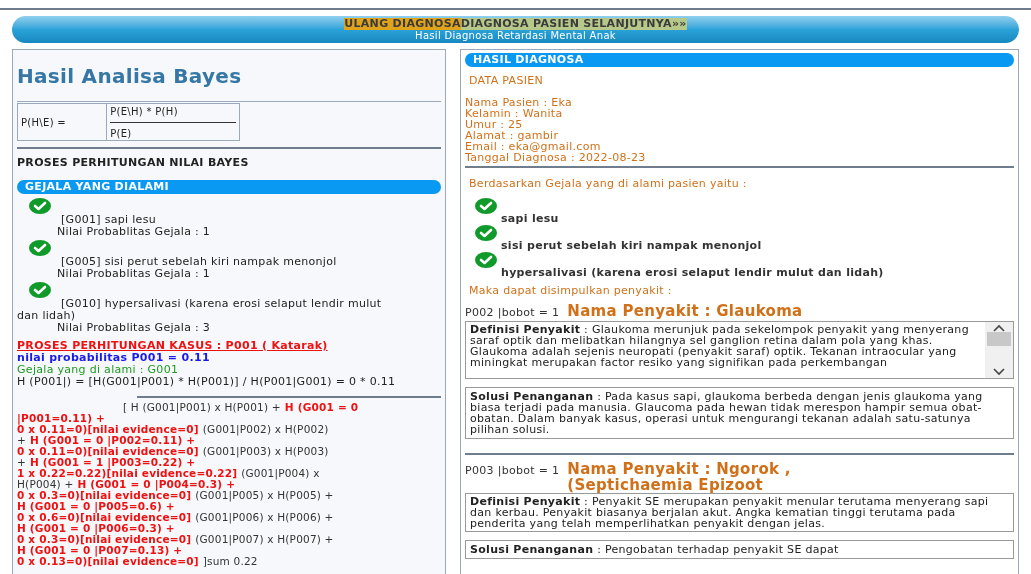 Image resolution: width=1031 pixels, height=574 pixels. I want to click on section-bar: GEJALA YANG DIALAMI, so click(229, 186).